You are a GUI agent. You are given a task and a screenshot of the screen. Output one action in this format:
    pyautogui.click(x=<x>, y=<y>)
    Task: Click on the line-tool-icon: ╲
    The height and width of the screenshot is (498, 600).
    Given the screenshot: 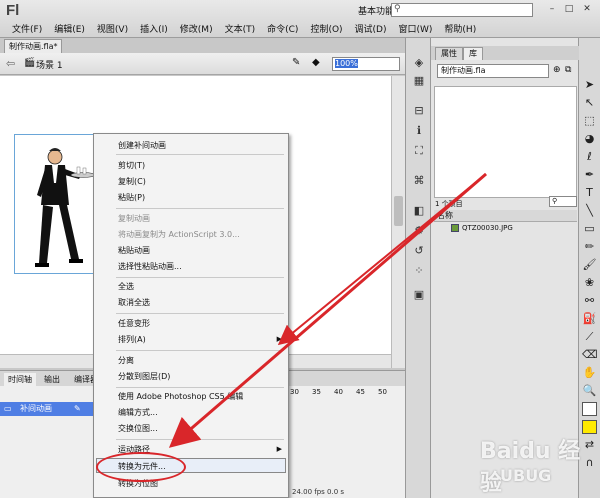 What is the action you would take?
    pyautogui.click(x=589, y=211)
    